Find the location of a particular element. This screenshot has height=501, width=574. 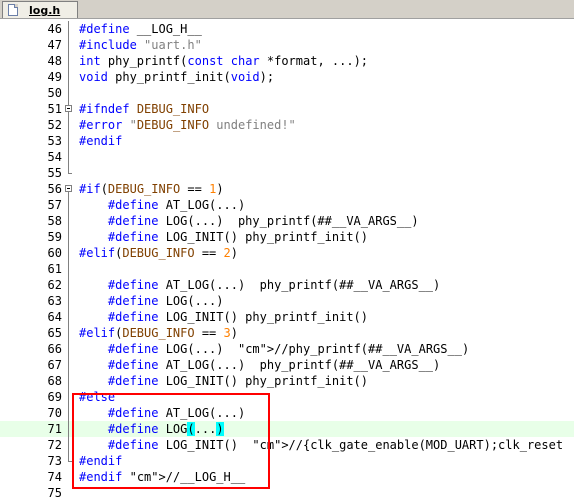

code-text: #define LOG(...) is located at coordinates (165, 301).